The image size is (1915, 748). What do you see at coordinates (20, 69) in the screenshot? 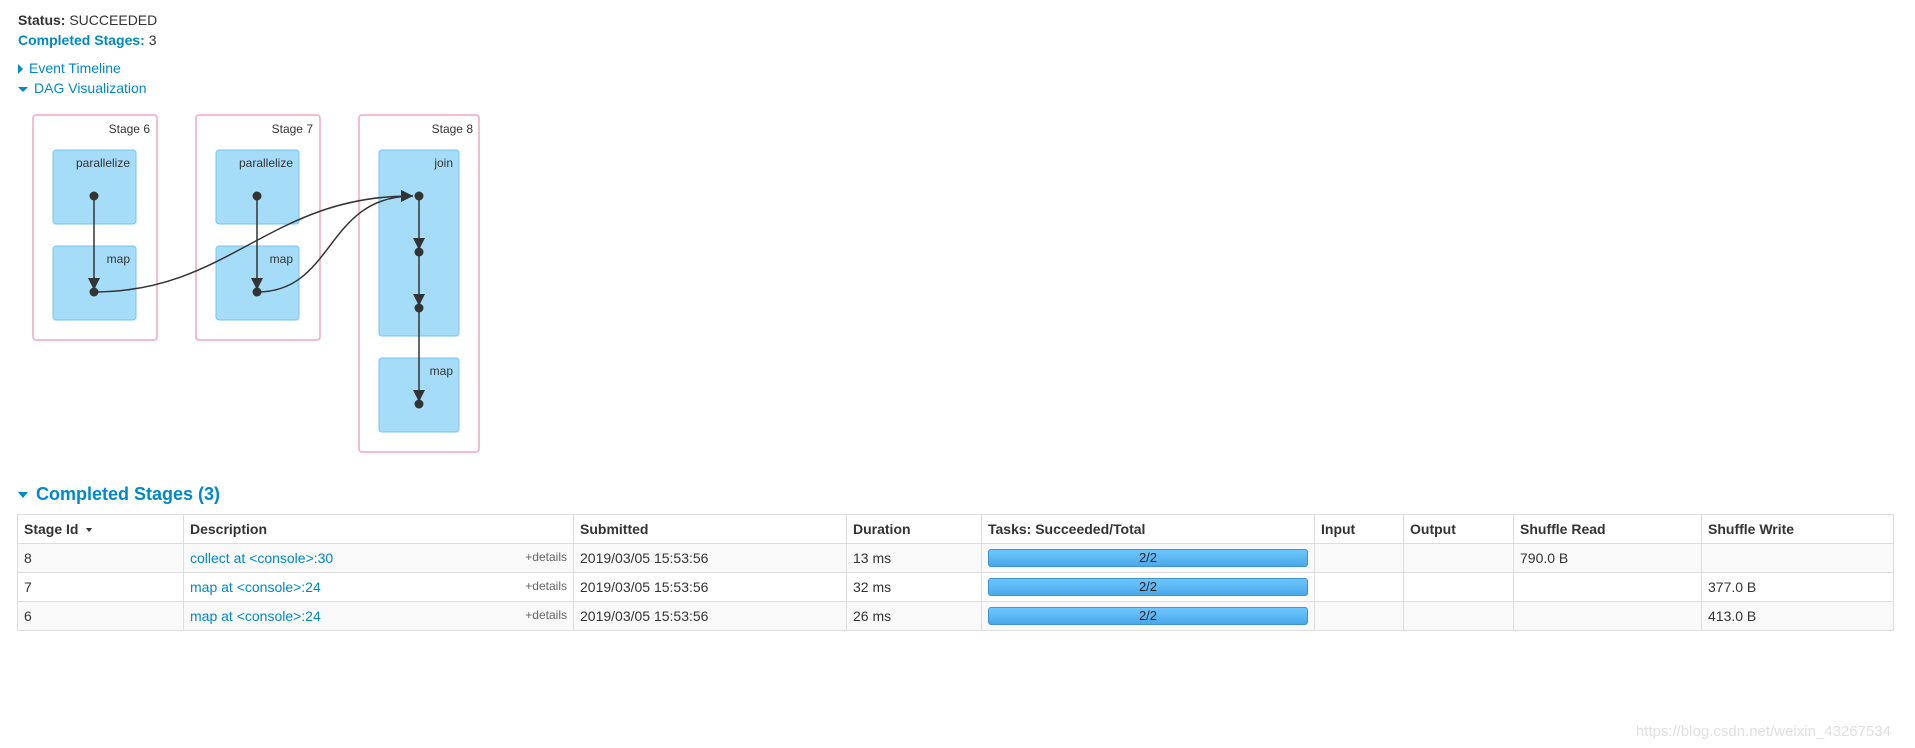
I see `caret-right-icon` at bounding box center [20, 69].